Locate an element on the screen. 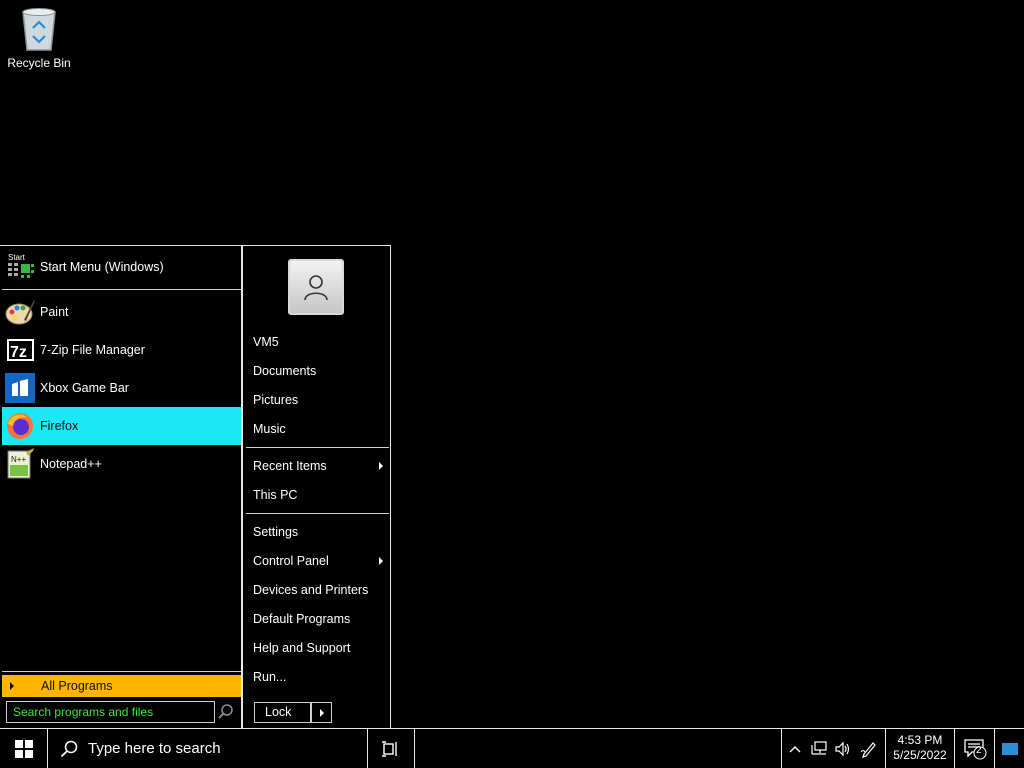 This screenshot has width=1024, height=768. show-desktop-button is located at coordinates (1009, 748).